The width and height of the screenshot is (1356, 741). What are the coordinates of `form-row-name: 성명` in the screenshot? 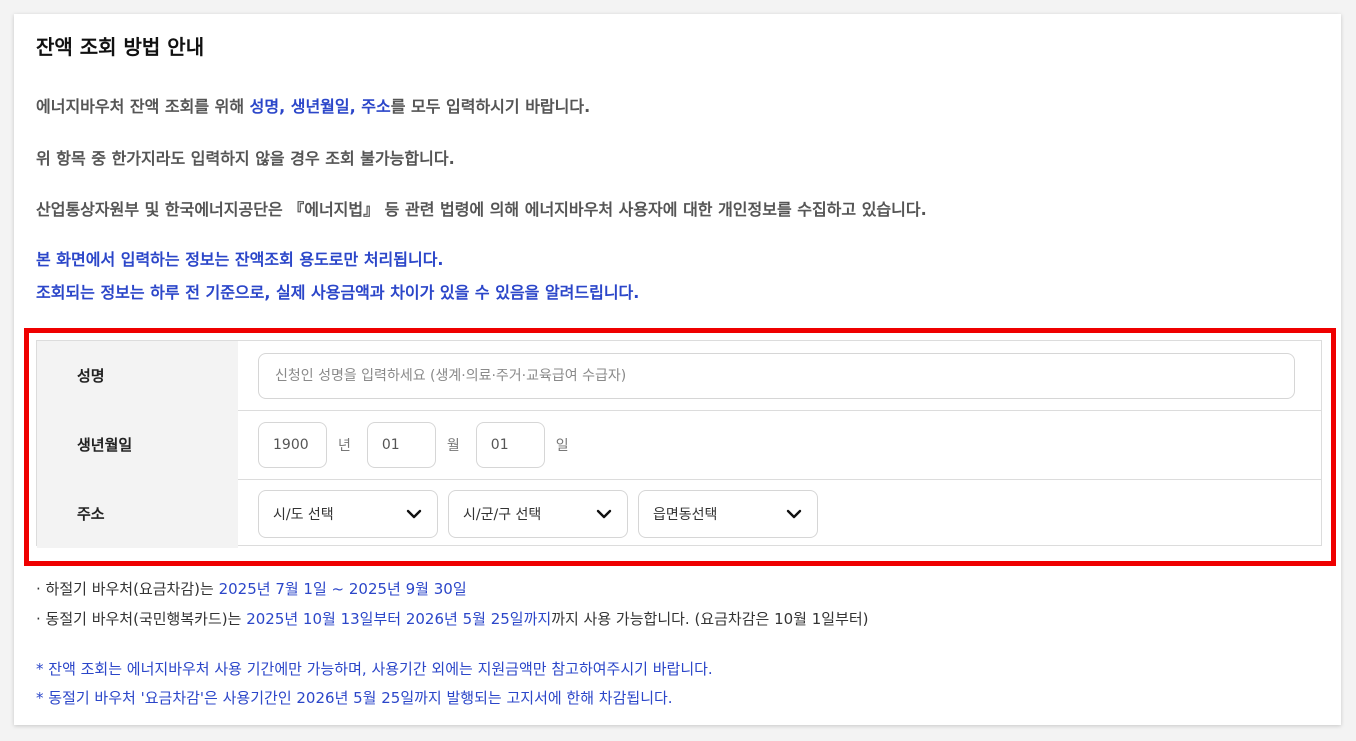 It's located at (679, 376).